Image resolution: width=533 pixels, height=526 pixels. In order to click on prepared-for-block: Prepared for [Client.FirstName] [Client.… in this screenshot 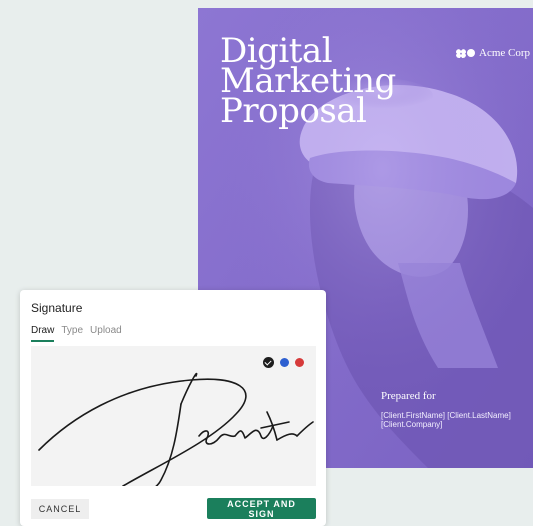, I will do `click(446, 409)`.